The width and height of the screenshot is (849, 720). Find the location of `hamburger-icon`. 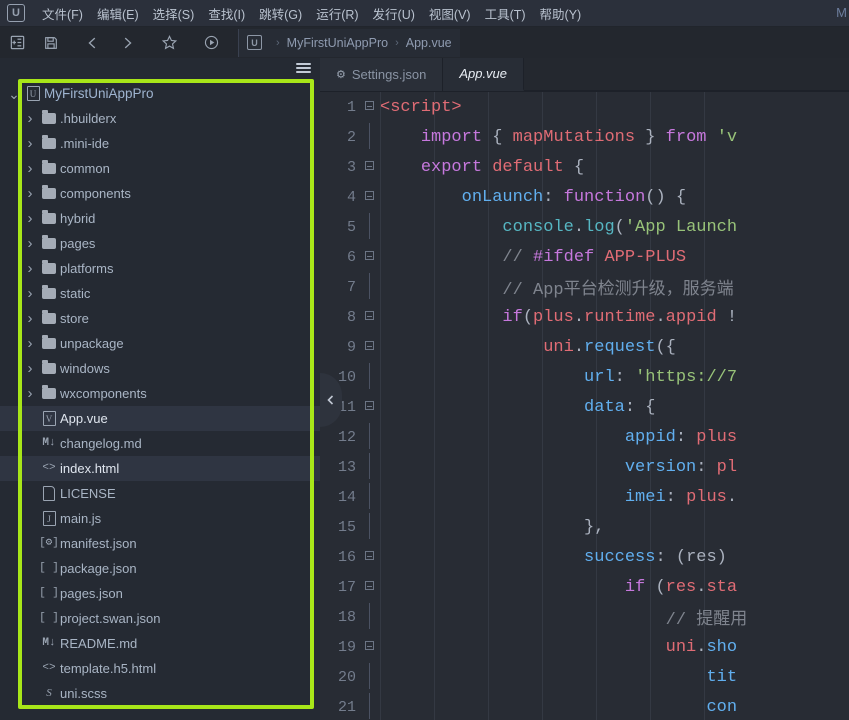

hamburger-icon is located at coordinates (303, 67).